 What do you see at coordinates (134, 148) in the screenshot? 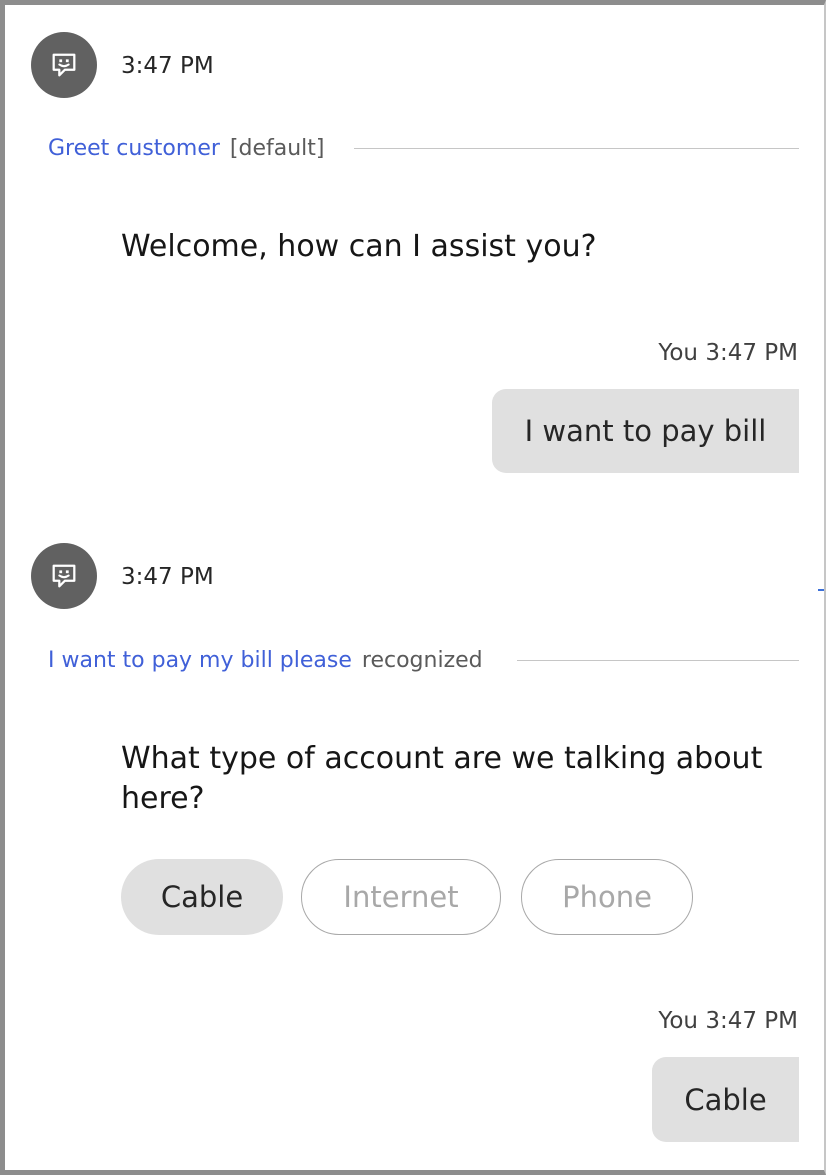
I see `intent-link: Greet customer` at bounding box center [134, 148].